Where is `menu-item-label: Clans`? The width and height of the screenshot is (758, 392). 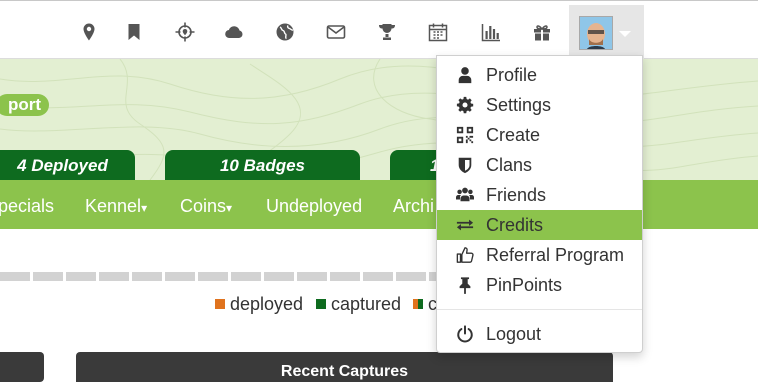 menu-item-label: Clans is located at coordinates (509, 165).